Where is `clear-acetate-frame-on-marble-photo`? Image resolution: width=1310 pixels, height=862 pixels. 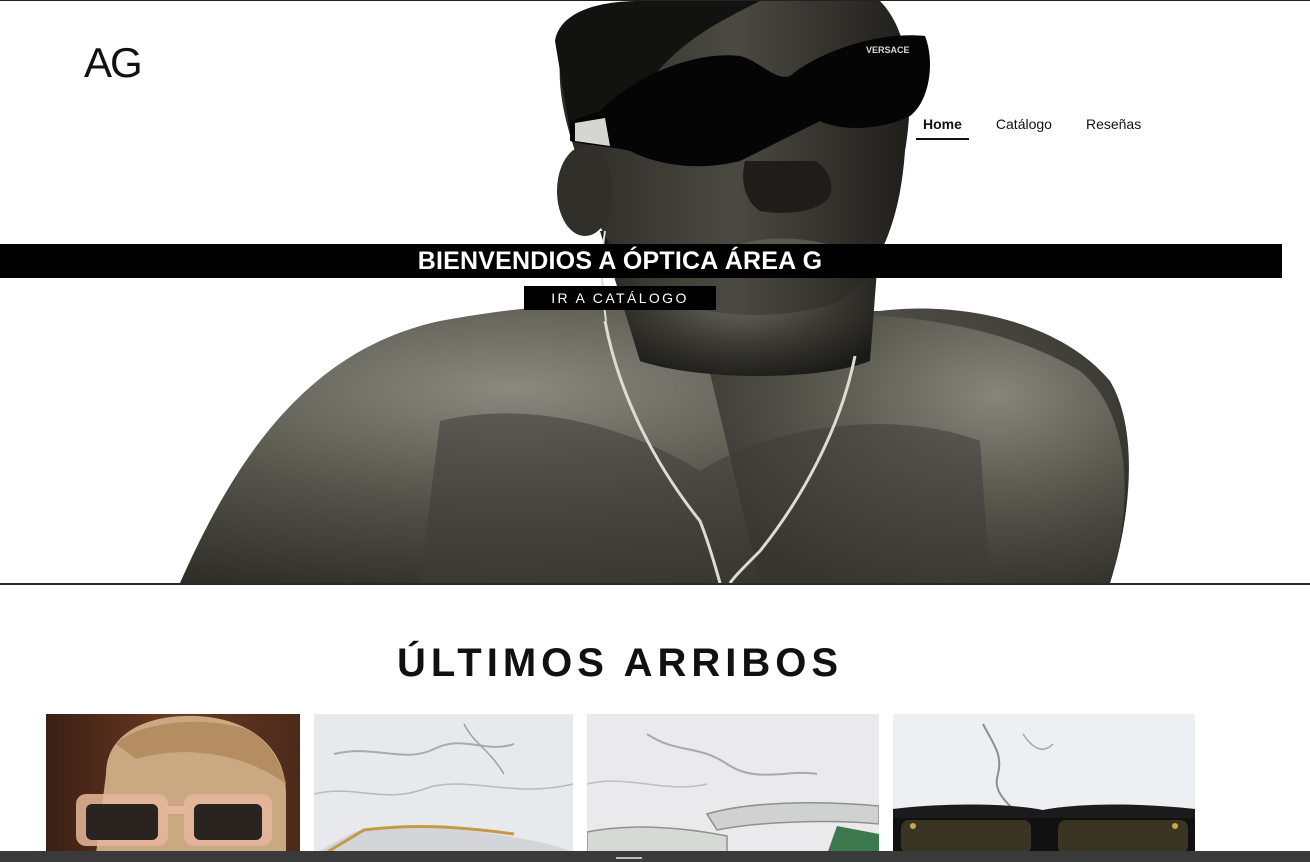 clear-acetate-frame-on-marble-photo is located at coordinates (733, 784).